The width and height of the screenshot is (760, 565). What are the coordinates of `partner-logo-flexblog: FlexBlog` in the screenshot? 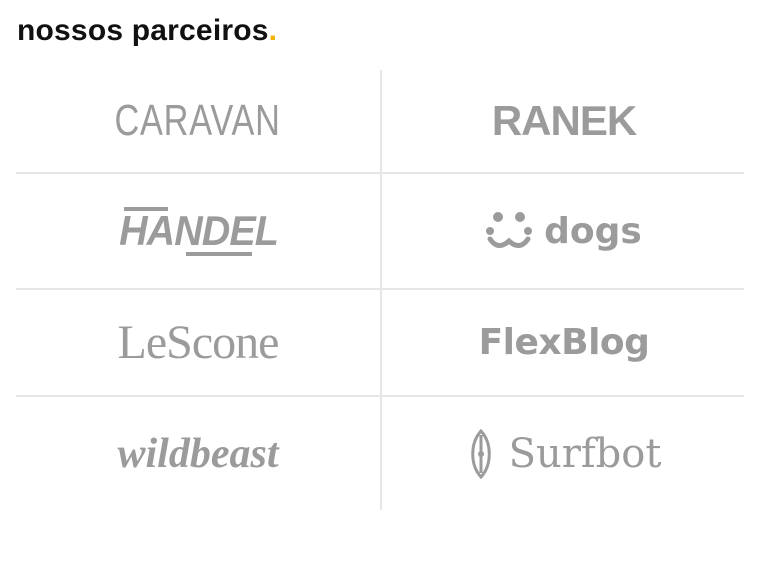 It's located at (564, 342).